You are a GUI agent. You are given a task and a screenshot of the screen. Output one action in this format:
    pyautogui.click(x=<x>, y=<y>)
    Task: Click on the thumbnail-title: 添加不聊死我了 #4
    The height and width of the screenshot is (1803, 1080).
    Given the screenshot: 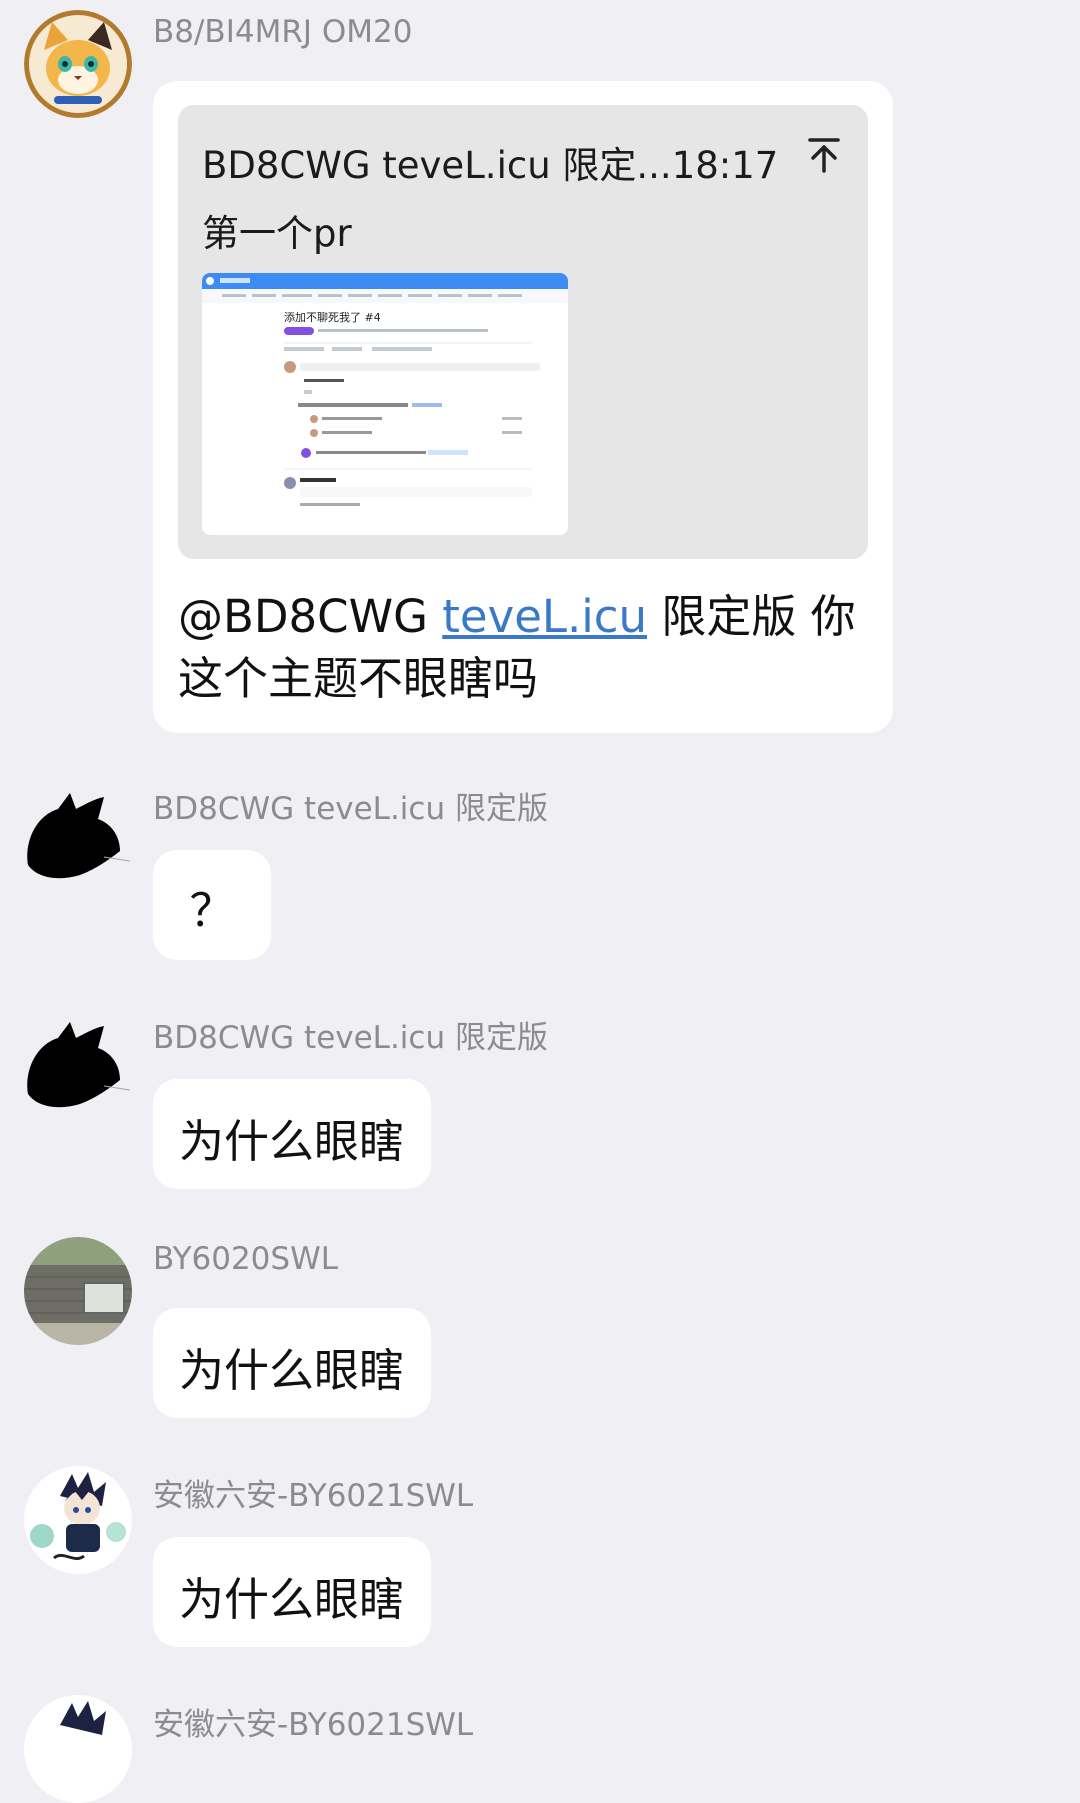 What is the action you would take?
    pyautogui.click(x=332, y=317)
    